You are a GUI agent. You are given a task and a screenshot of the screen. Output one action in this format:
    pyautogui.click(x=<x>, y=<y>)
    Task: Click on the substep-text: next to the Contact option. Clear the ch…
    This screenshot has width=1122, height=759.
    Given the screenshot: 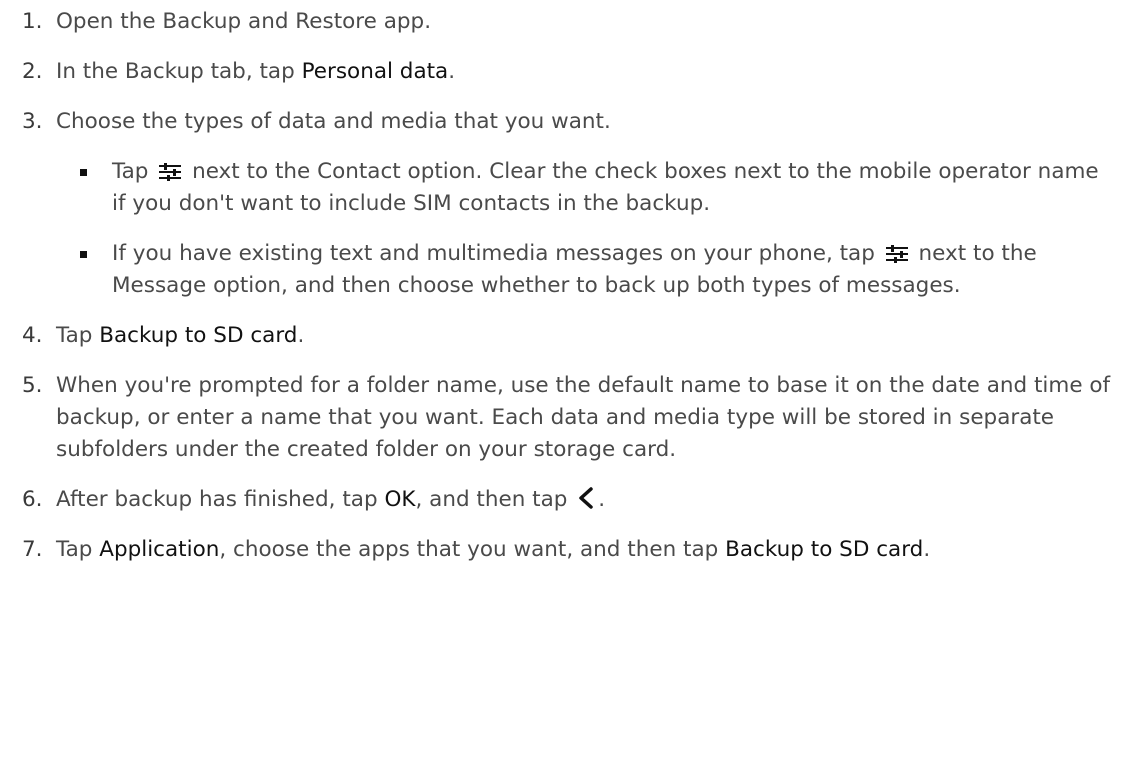 What is the action you would take?
    pyautogui.click(x=605, y=187)
    